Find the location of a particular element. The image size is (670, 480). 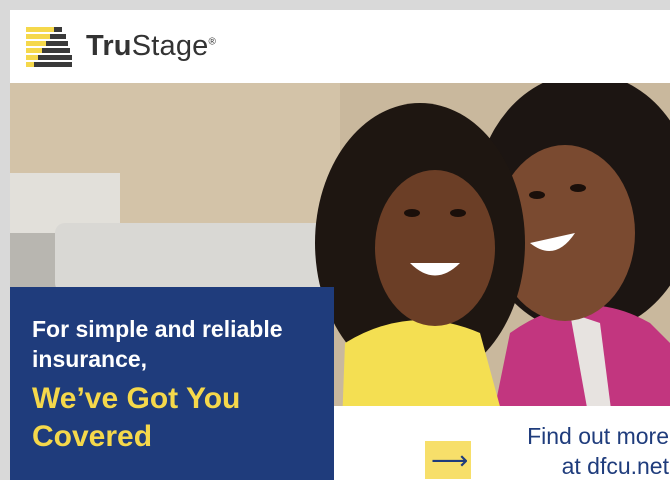

brand-wordmark: TruStage® is located at coordinates (151, 46).